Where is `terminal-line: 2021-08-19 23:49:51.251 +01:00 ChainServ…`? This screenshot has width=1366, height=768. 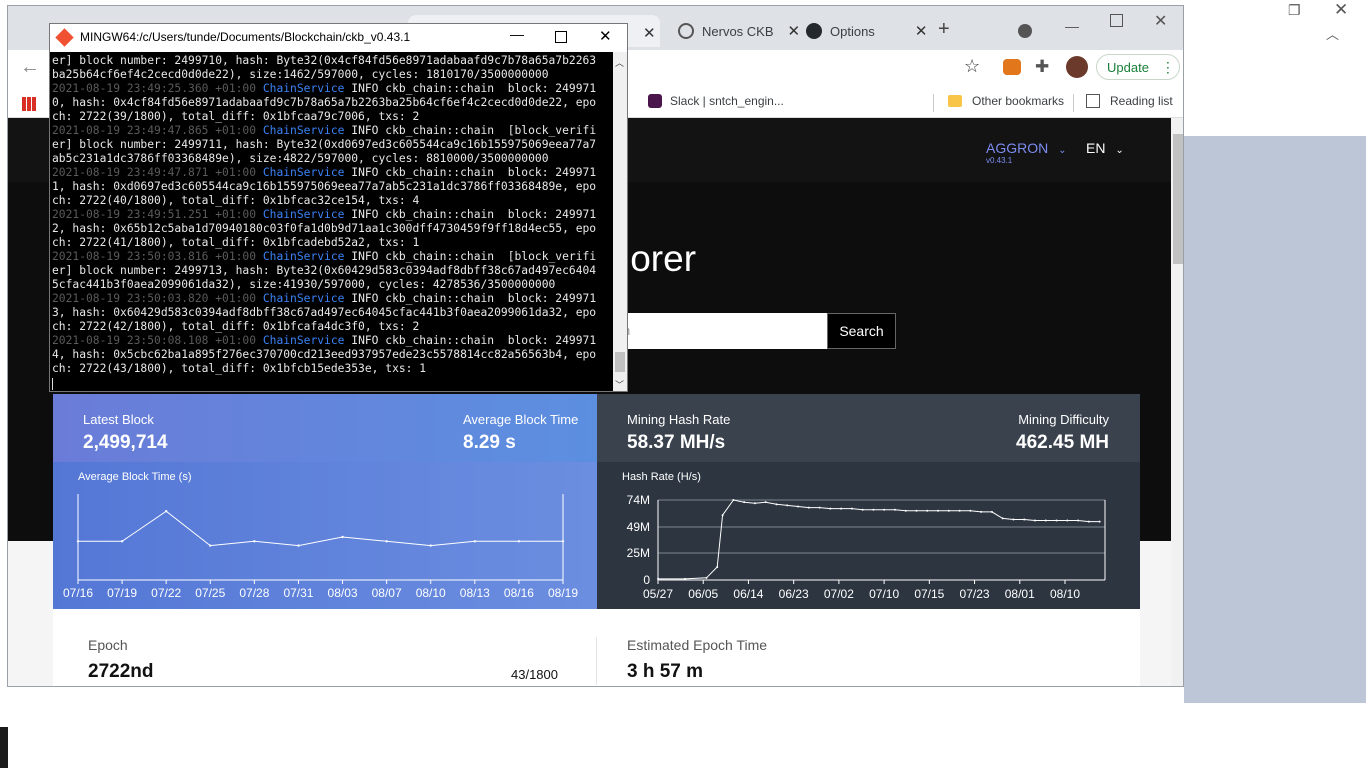 terminal-line: 2021-08-19 23:49:51.251 +01:00 ChainServ… is located at coordinates (332, 215).